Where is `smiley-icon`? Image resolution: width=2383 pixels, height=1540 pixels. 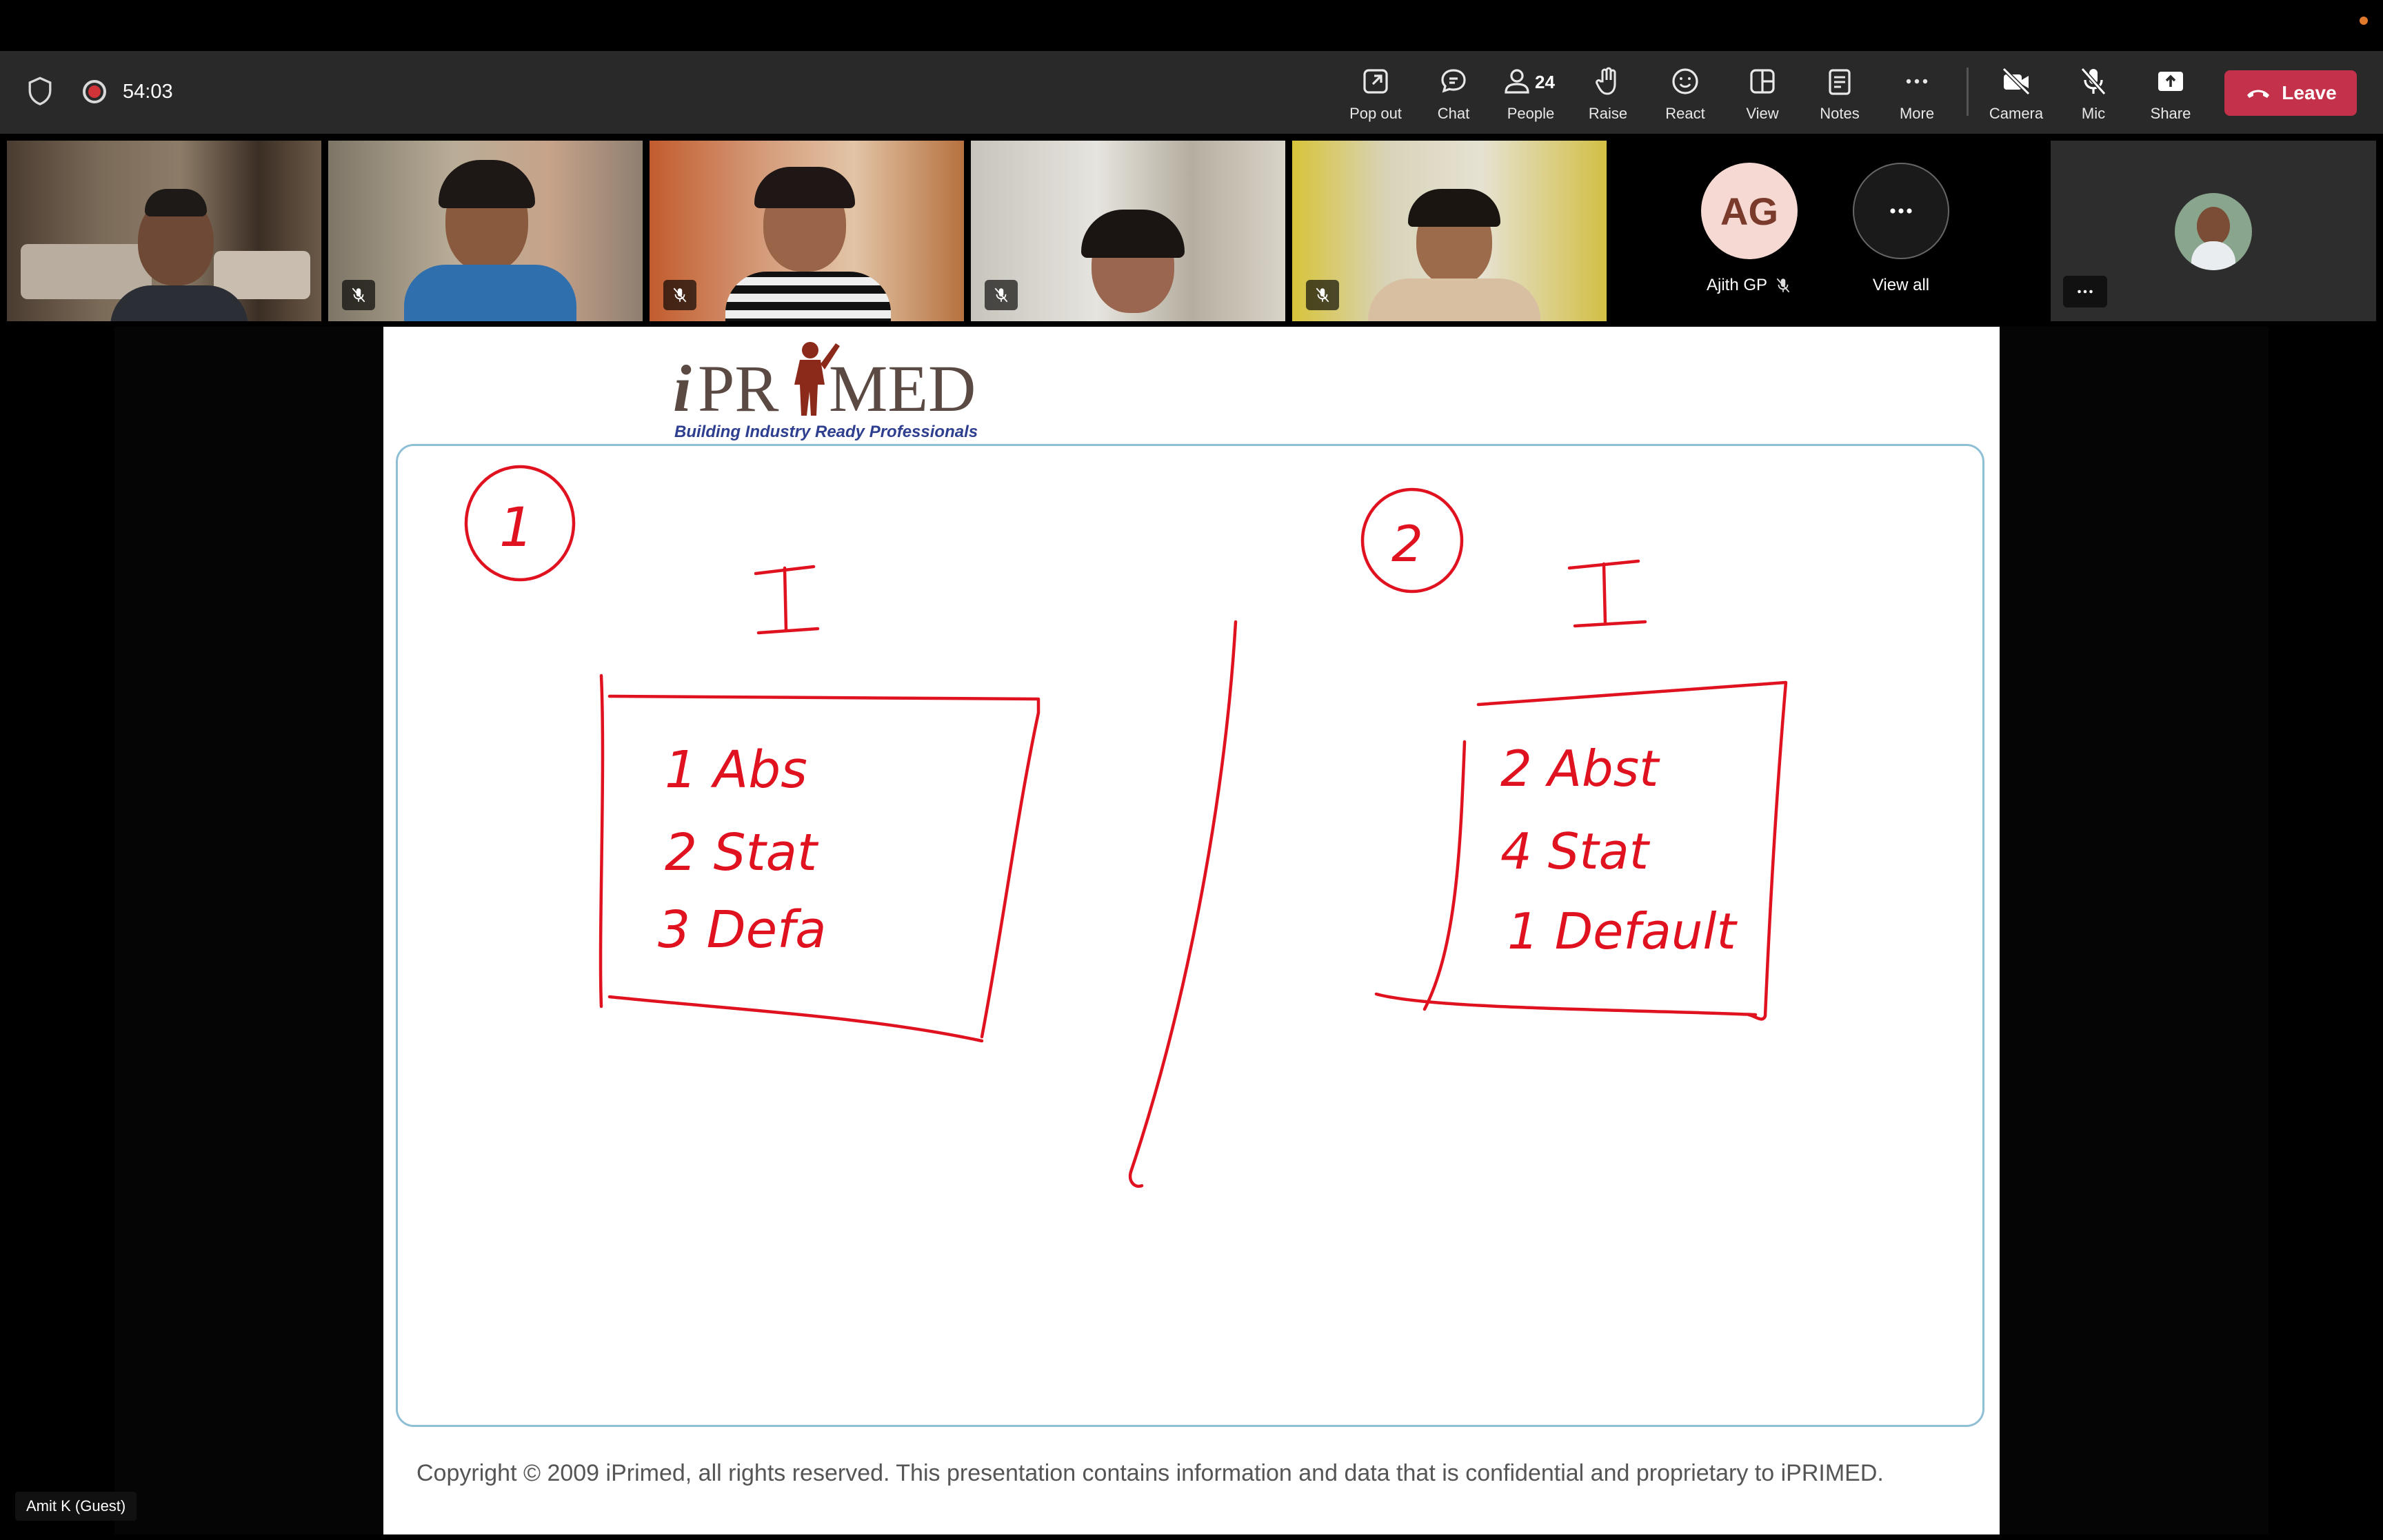
smiley-icon is located at coordinates (1685, 81).